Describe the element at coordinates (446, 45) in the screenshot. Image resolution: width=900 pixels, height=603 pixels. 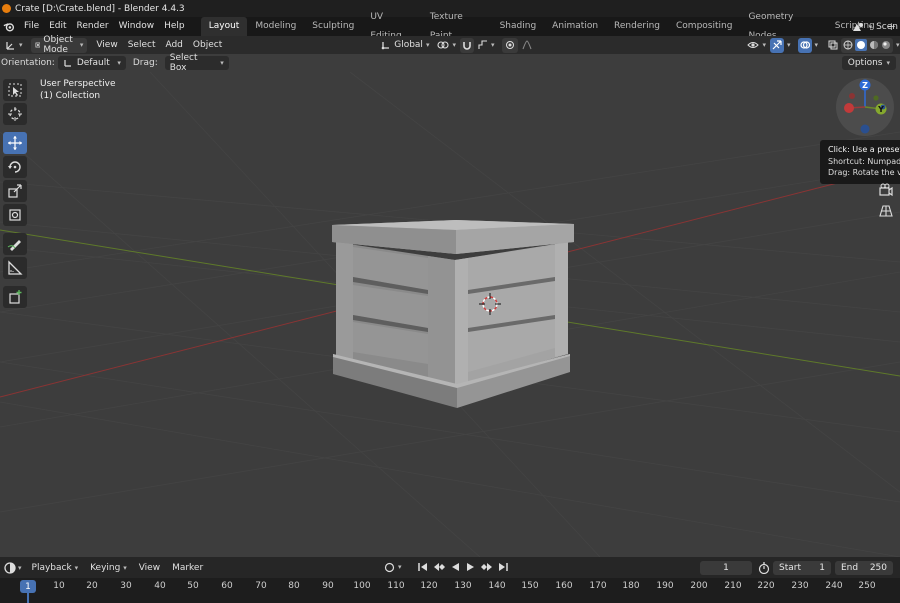
I see `pivot-point-selector: ▾` at that location.